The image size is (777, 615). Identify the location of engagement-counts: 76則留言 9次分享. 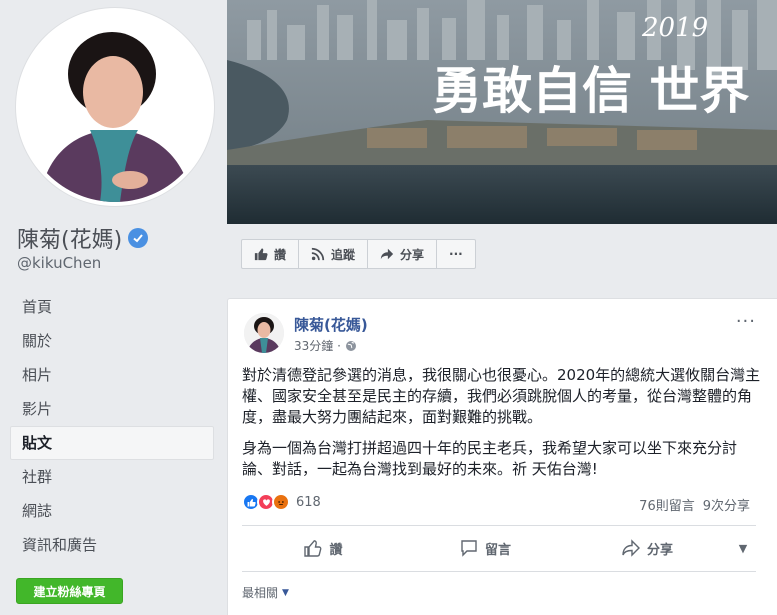
(694, 504).